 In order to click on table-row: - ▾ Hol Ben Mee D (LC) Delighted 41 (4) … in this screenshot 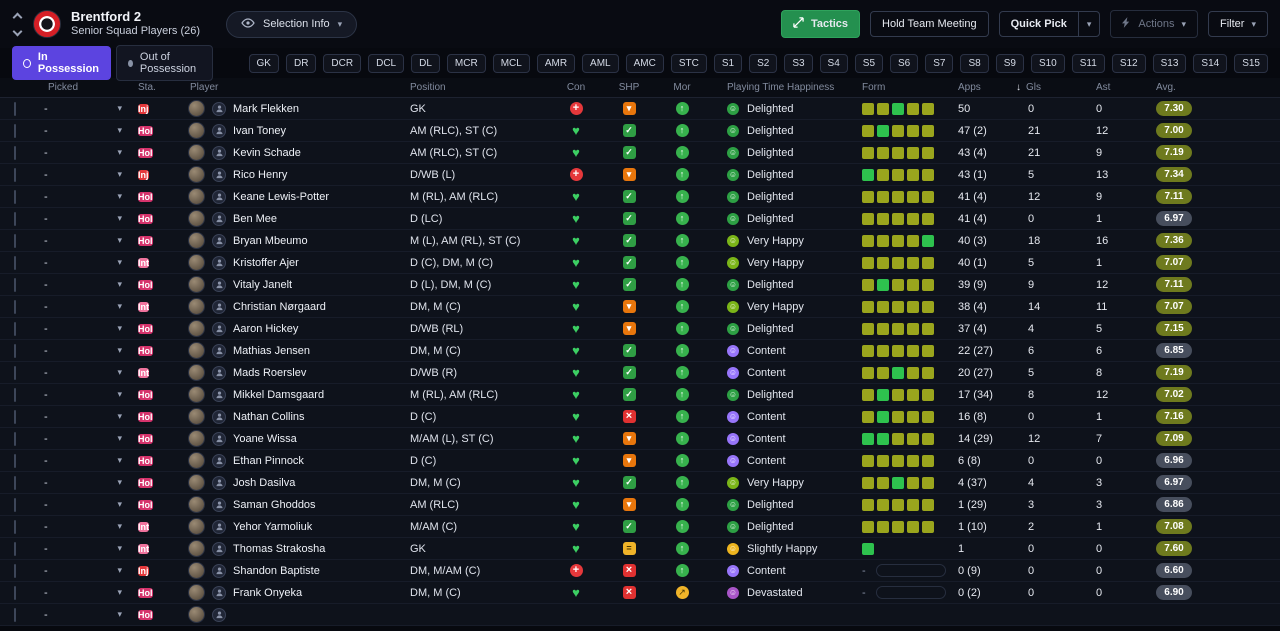, I will do `click(640, 219)`.